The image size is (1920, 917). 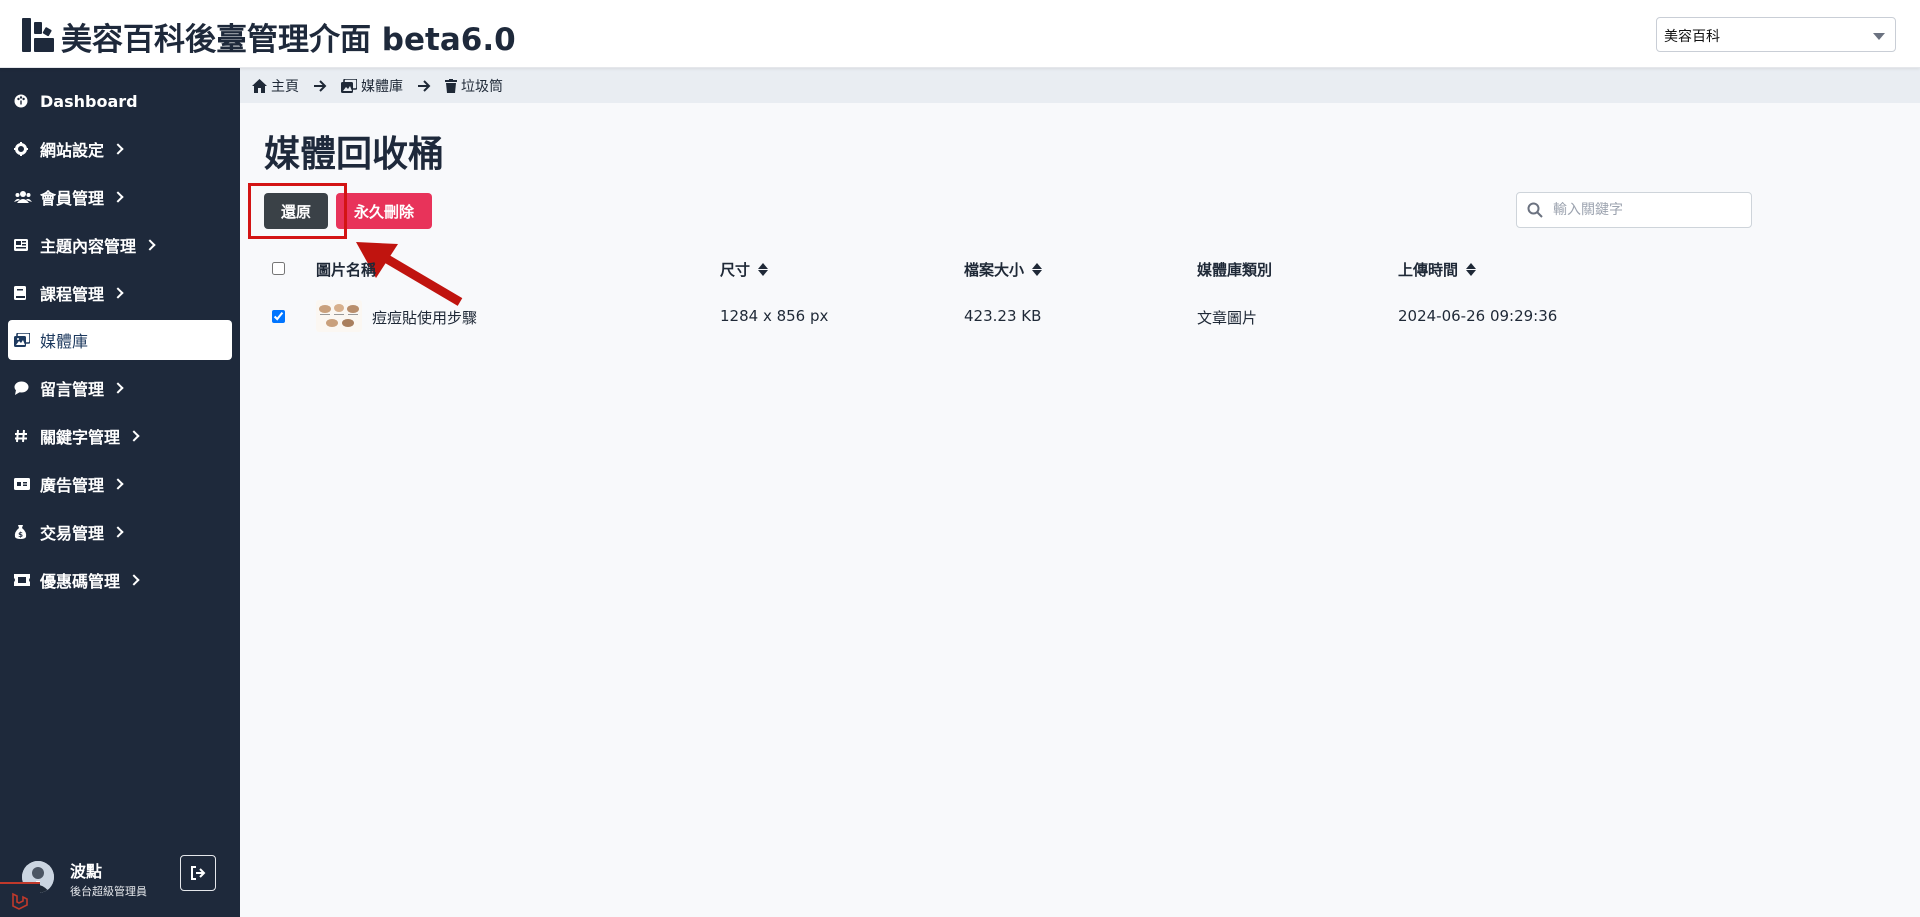 What do you see at coordinates (27, 293) in the screenshot?
I see `book-icon` at bounding box center [27, 293].